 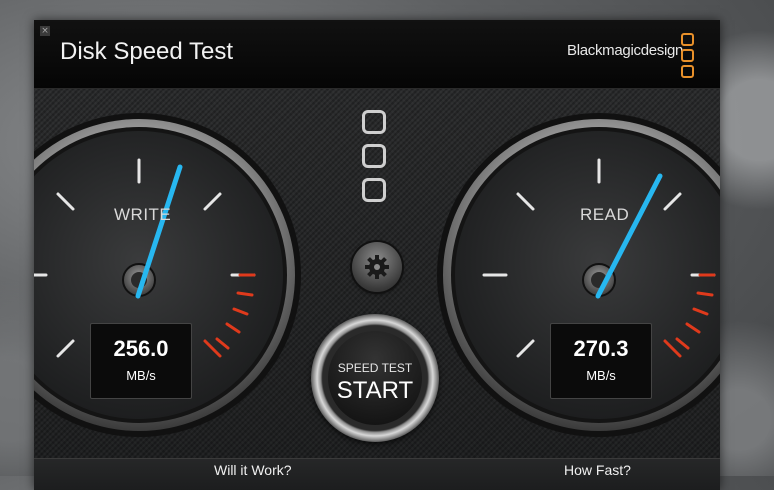 I want to click on read-label: READ, so click(x=605, y=214).